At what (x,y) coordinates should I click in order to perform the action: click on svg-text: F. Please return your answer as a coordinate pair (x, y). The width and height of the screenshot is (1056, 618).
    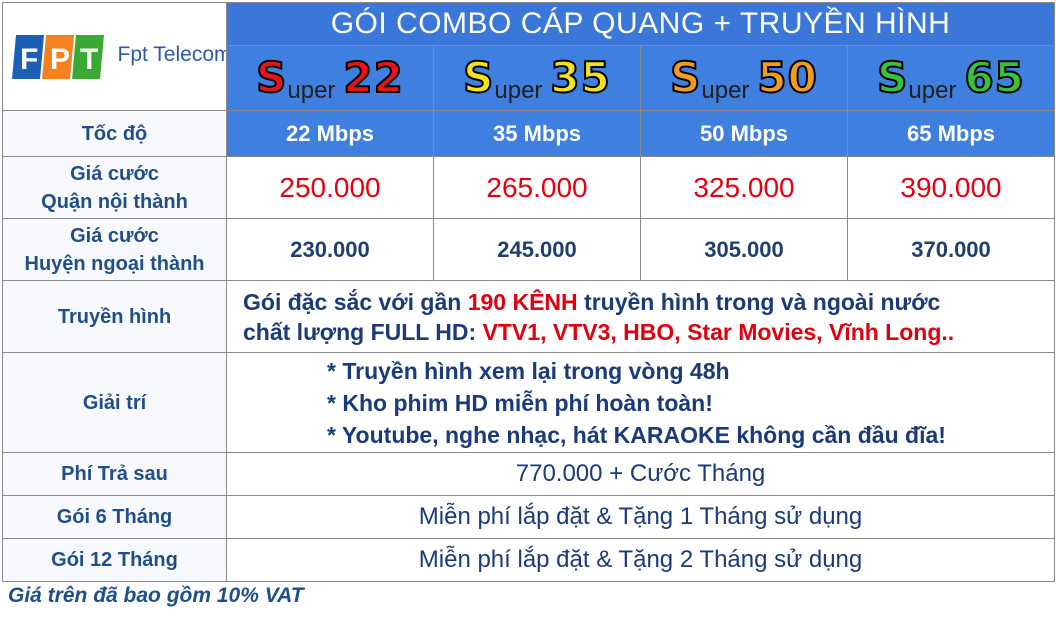
    Looking at the image, I should click on (29, 59).